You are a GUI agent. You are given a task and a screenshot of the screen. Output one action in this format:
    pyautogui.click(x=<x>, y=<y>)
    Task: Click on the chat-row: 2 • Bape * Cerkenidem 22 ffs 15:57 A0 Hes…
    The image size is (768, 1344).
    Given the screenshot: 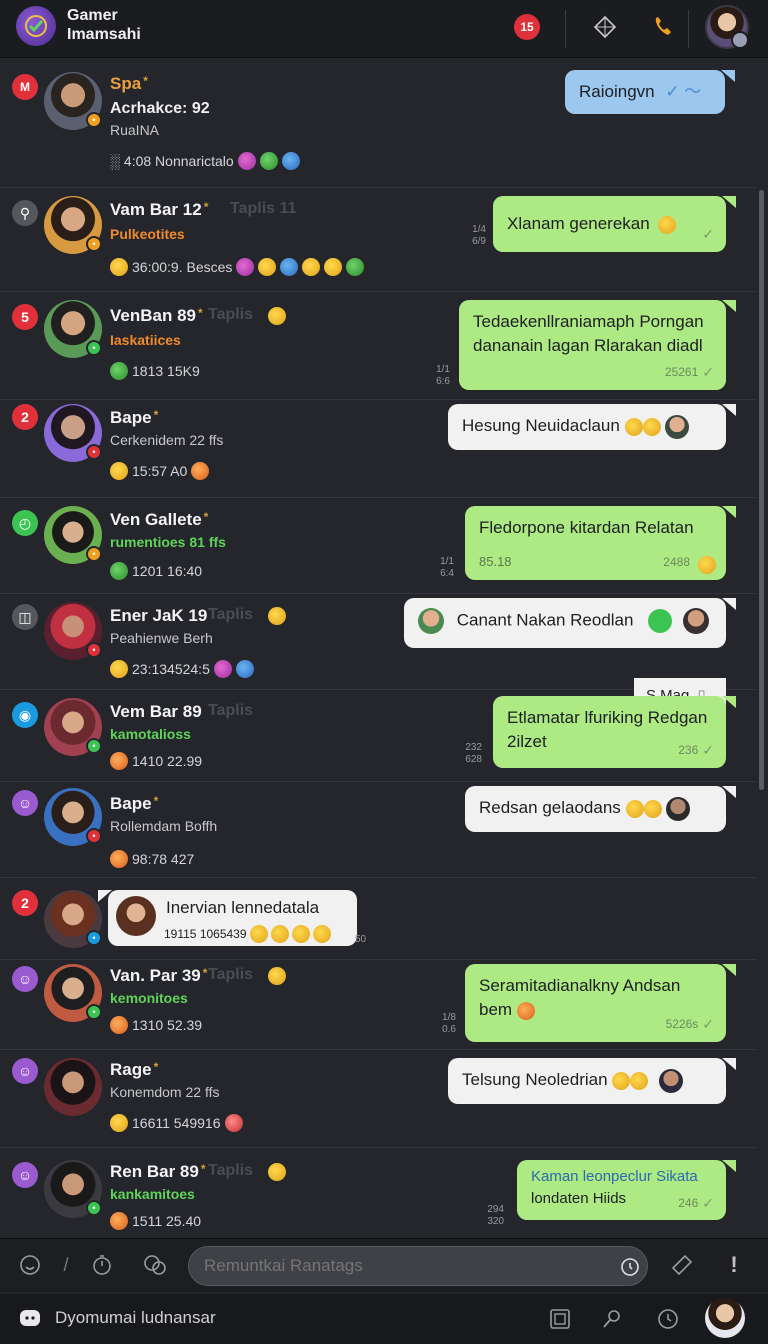 What is the action you would take?
    pyautogui.click(x=378, y=449)
    